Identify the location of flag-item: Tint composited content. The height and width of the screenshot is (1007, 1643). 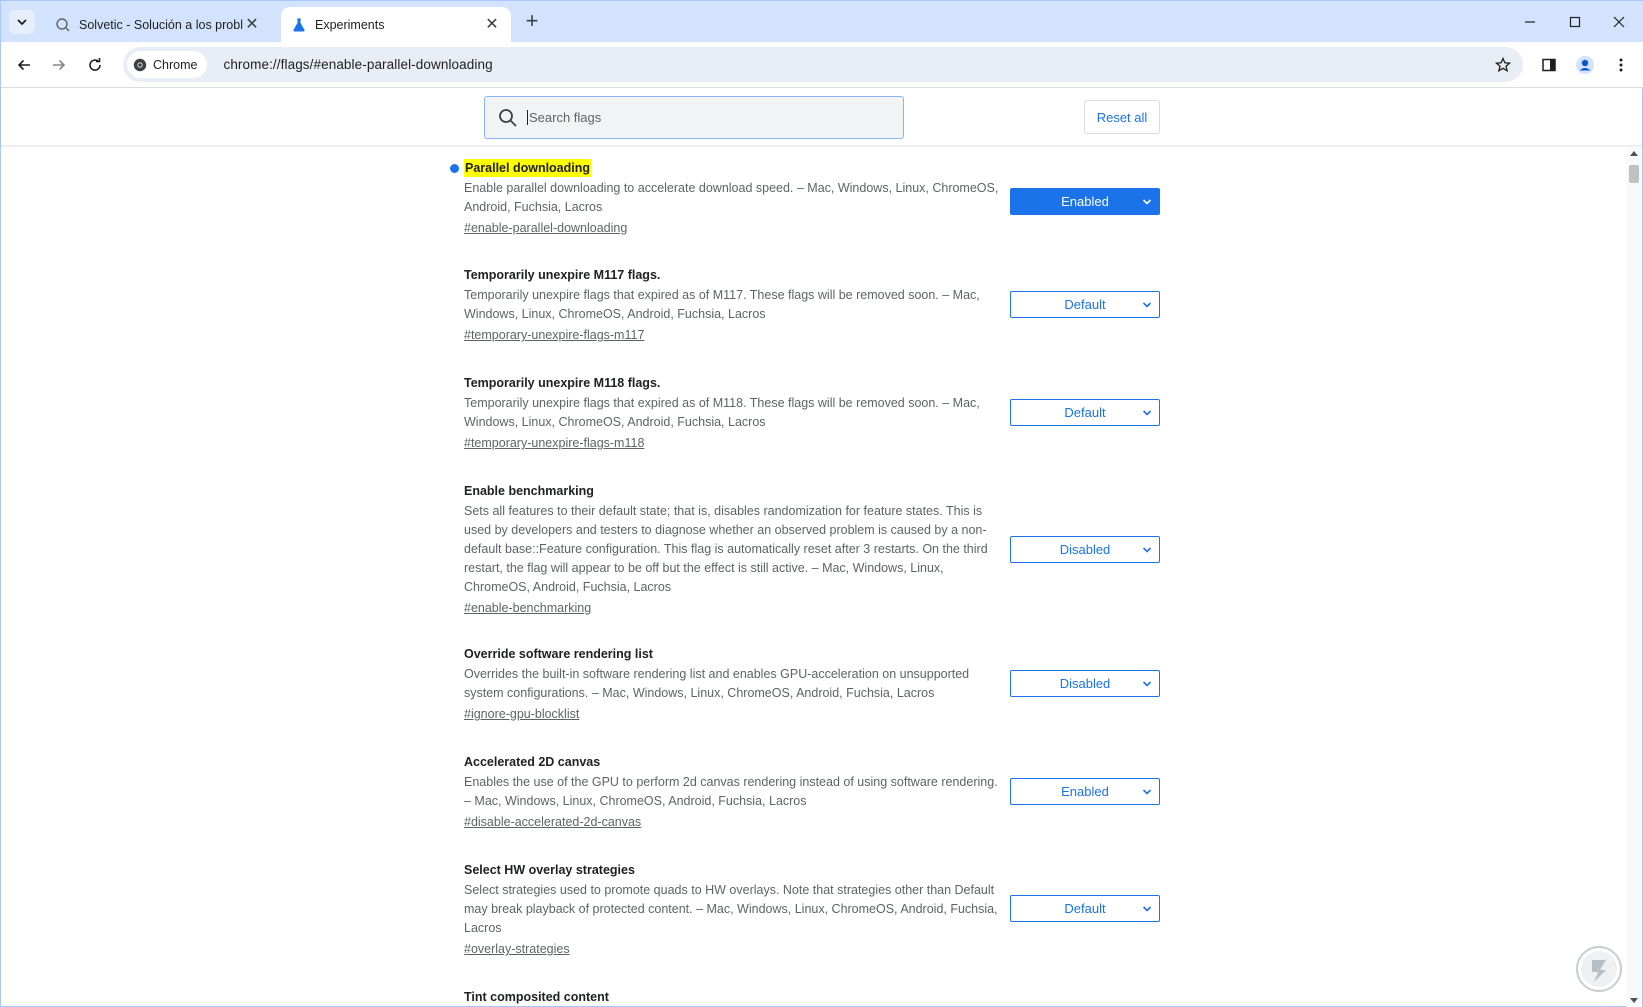
(814, 997).